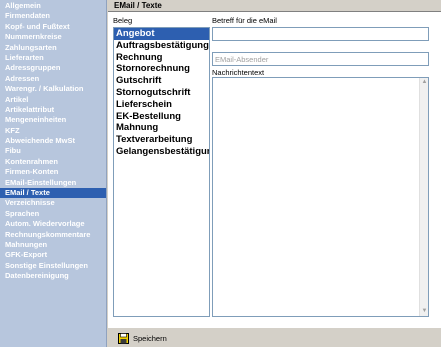  Describe the element at coordinates (53, 193) in the screenshot. I see `sidebar-item: EMail / Texte` at that location.